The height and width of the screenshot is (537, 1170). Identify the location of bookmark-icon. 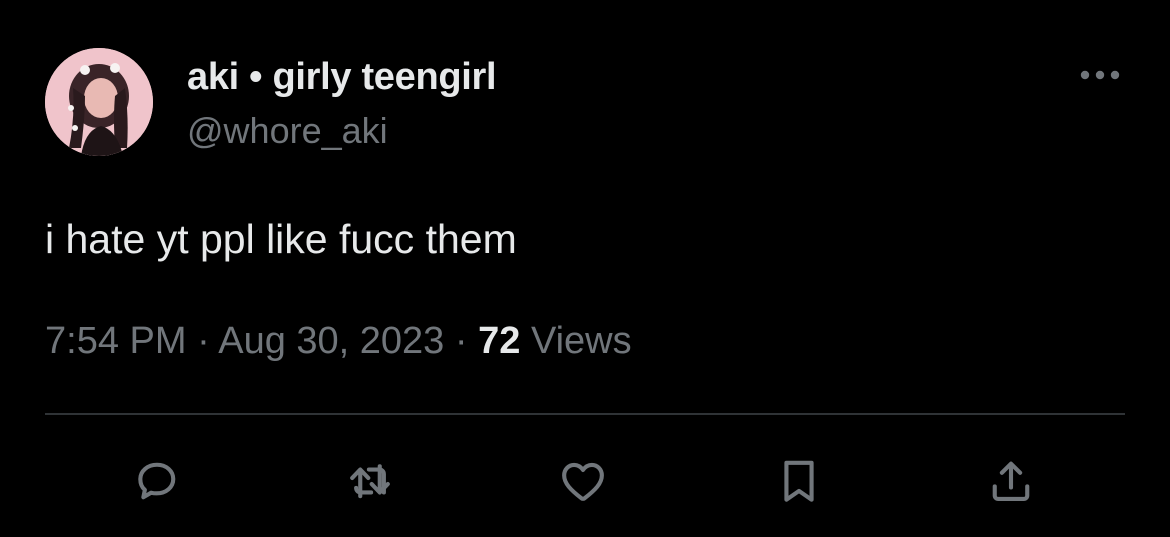
(799, 481).